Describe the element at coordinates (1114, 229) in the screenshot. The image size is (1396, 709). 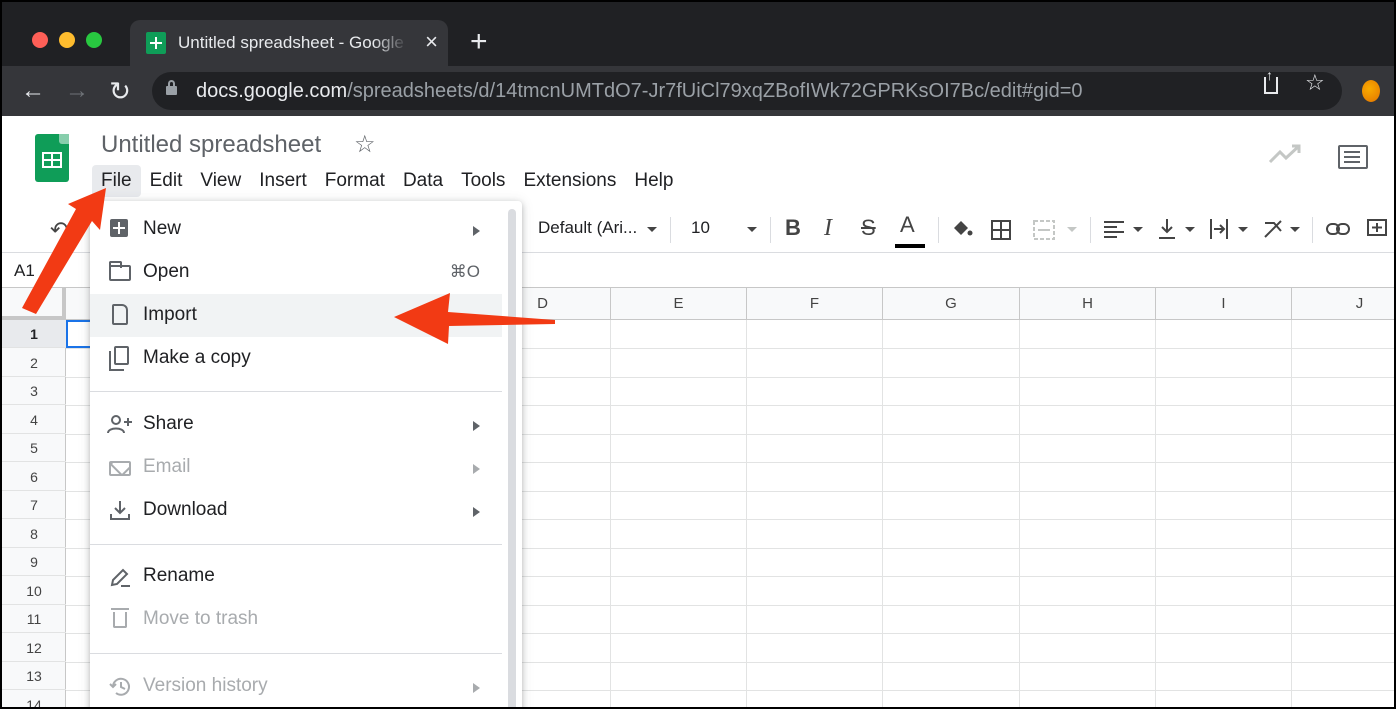
I see `align-left-icon` at that location.